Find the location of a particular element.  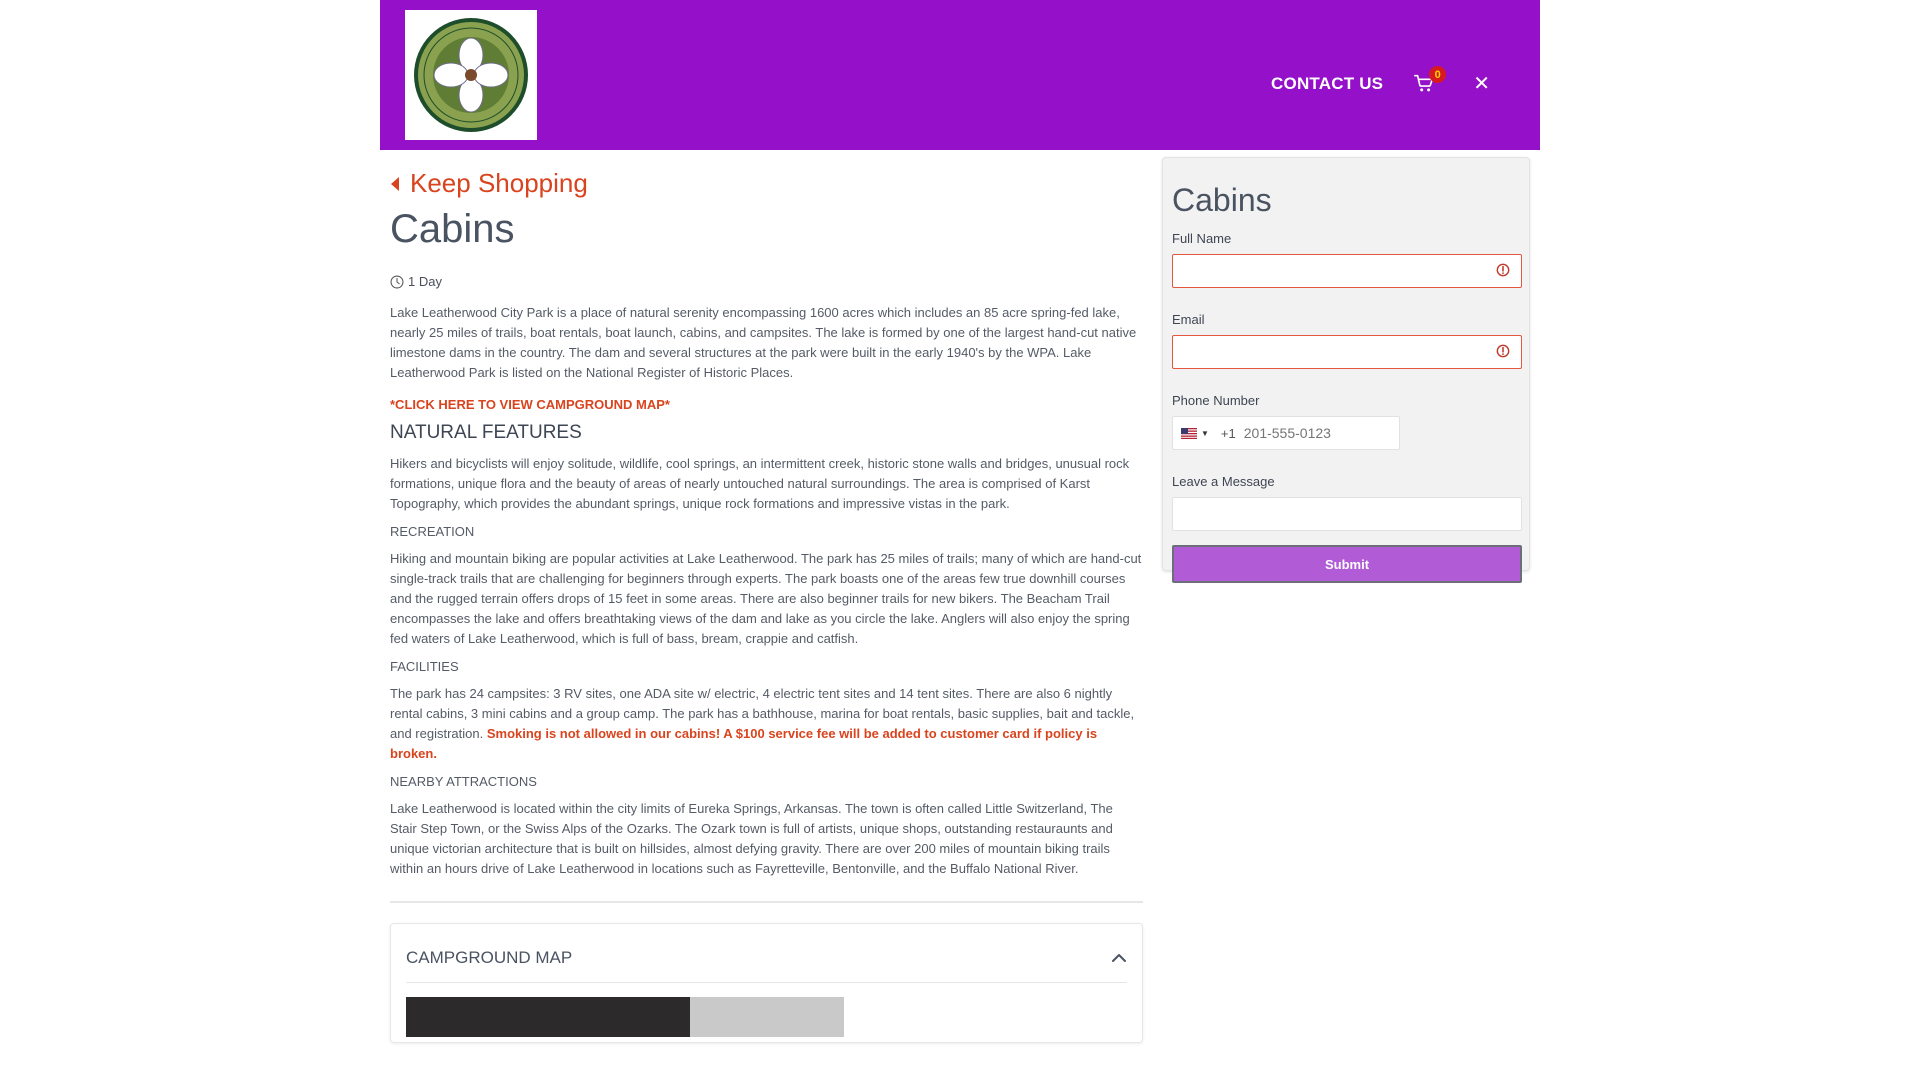

campground-map-link: *CLICK HERE TO VIEW CAMPGROUND MAP* is located at coordinates (766, 404).